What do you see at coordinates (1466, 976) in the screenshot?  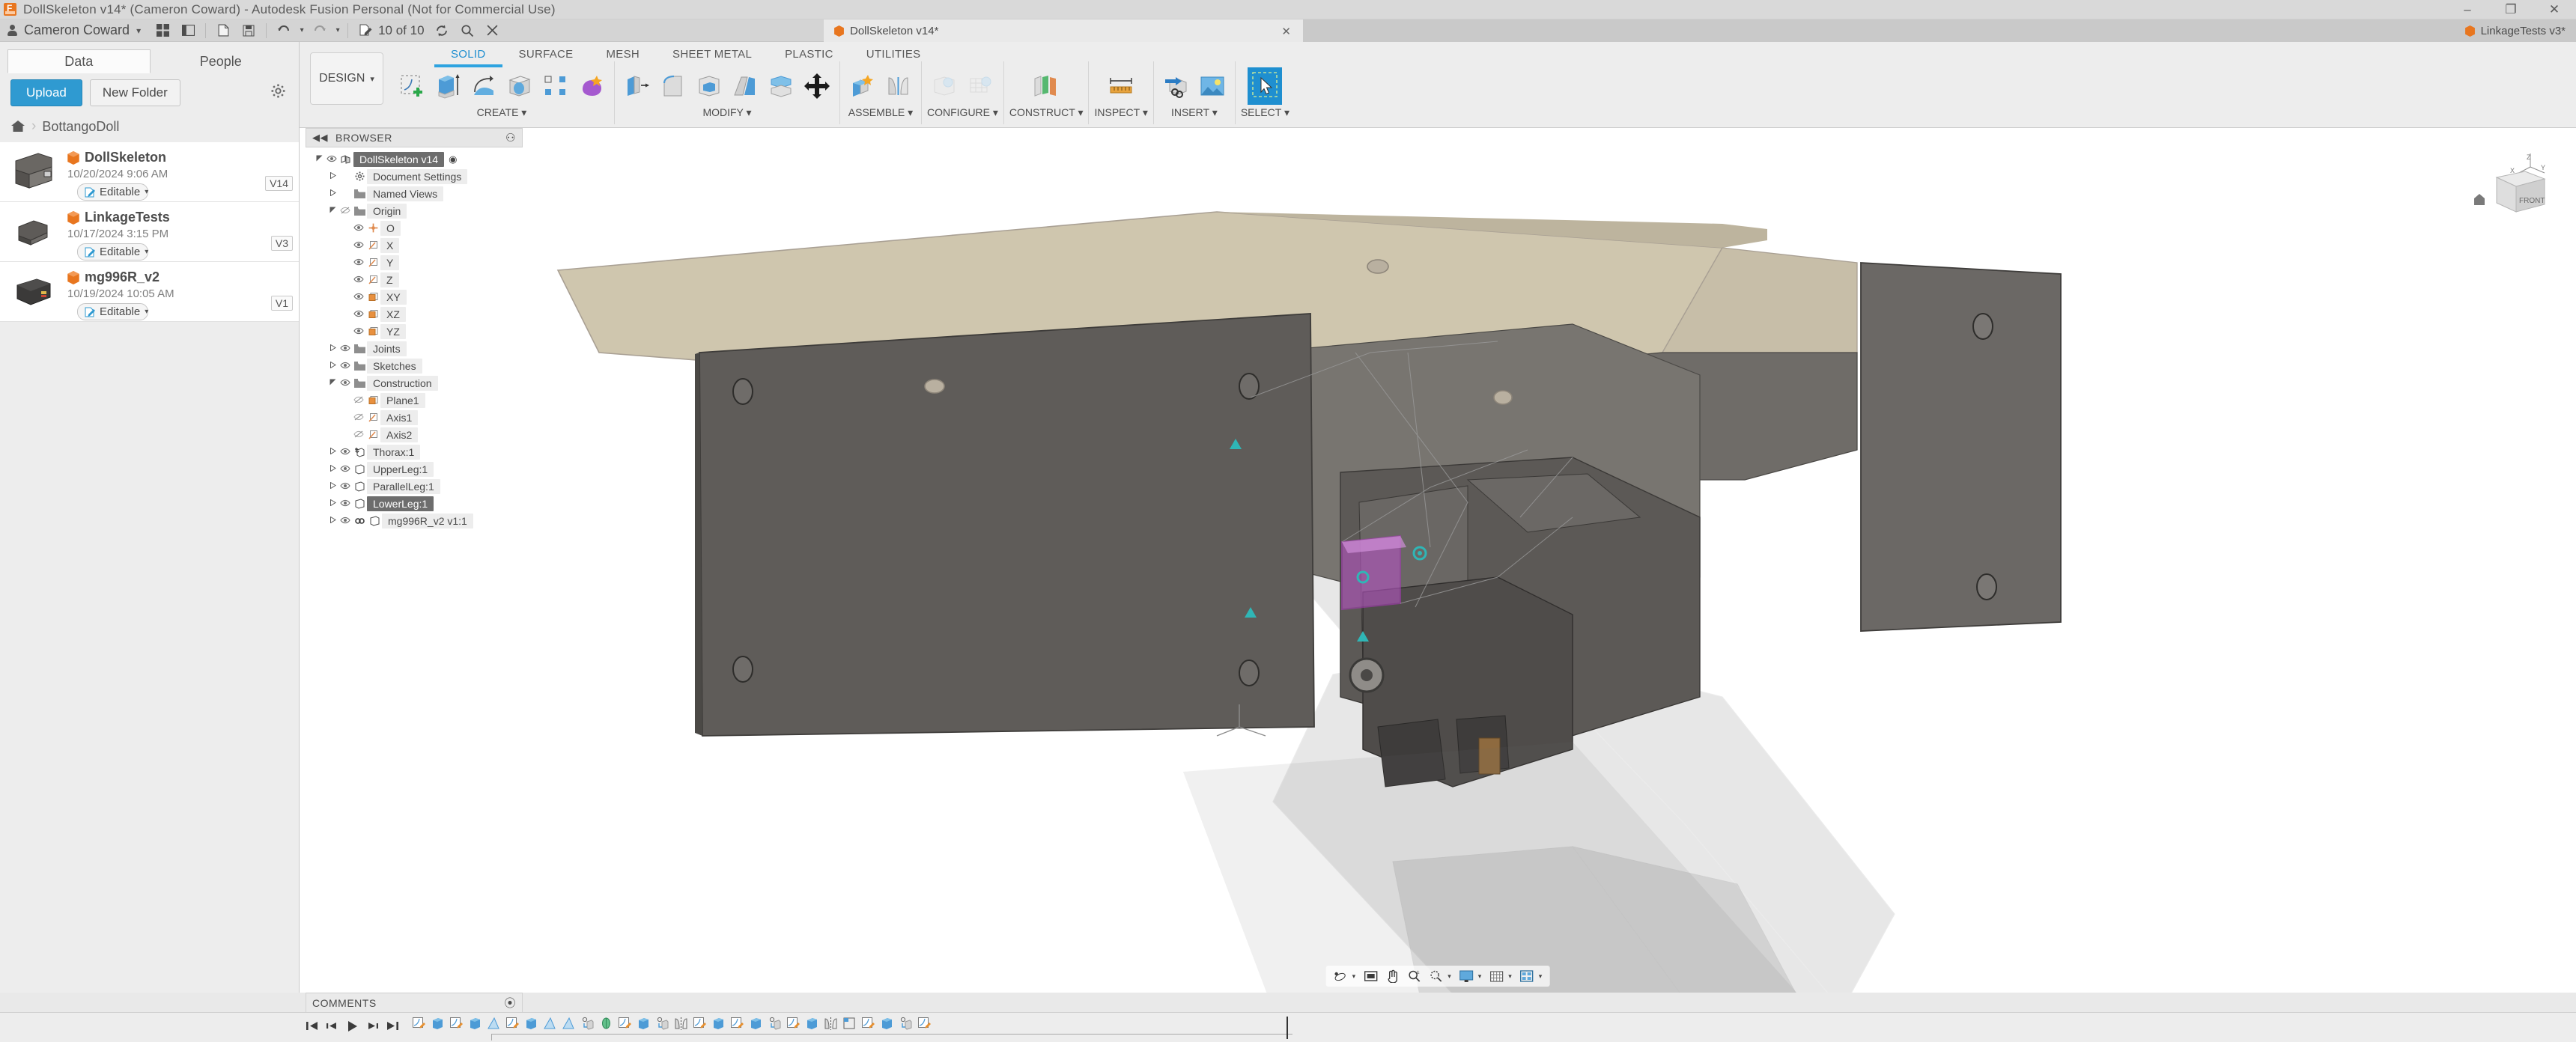 I see `display-settings-icon` at bounding box center [1466, 976].